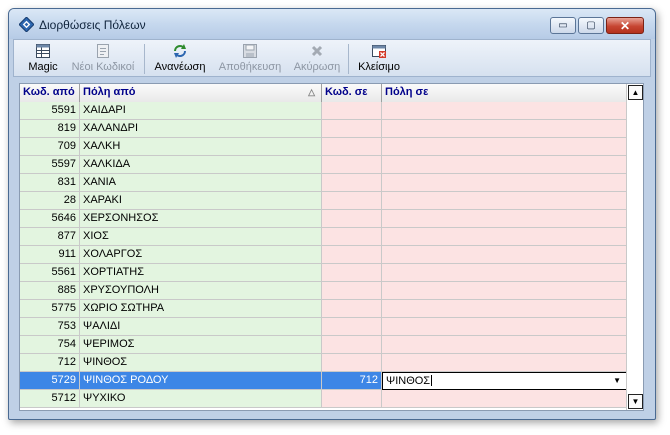 This screenshot has width=670, height=435. What do you see at coordinates (201, 183) in the screenshot?
I see `cell-city-from: ΧΑΝΙΑ` at bounding box center [201, 183].